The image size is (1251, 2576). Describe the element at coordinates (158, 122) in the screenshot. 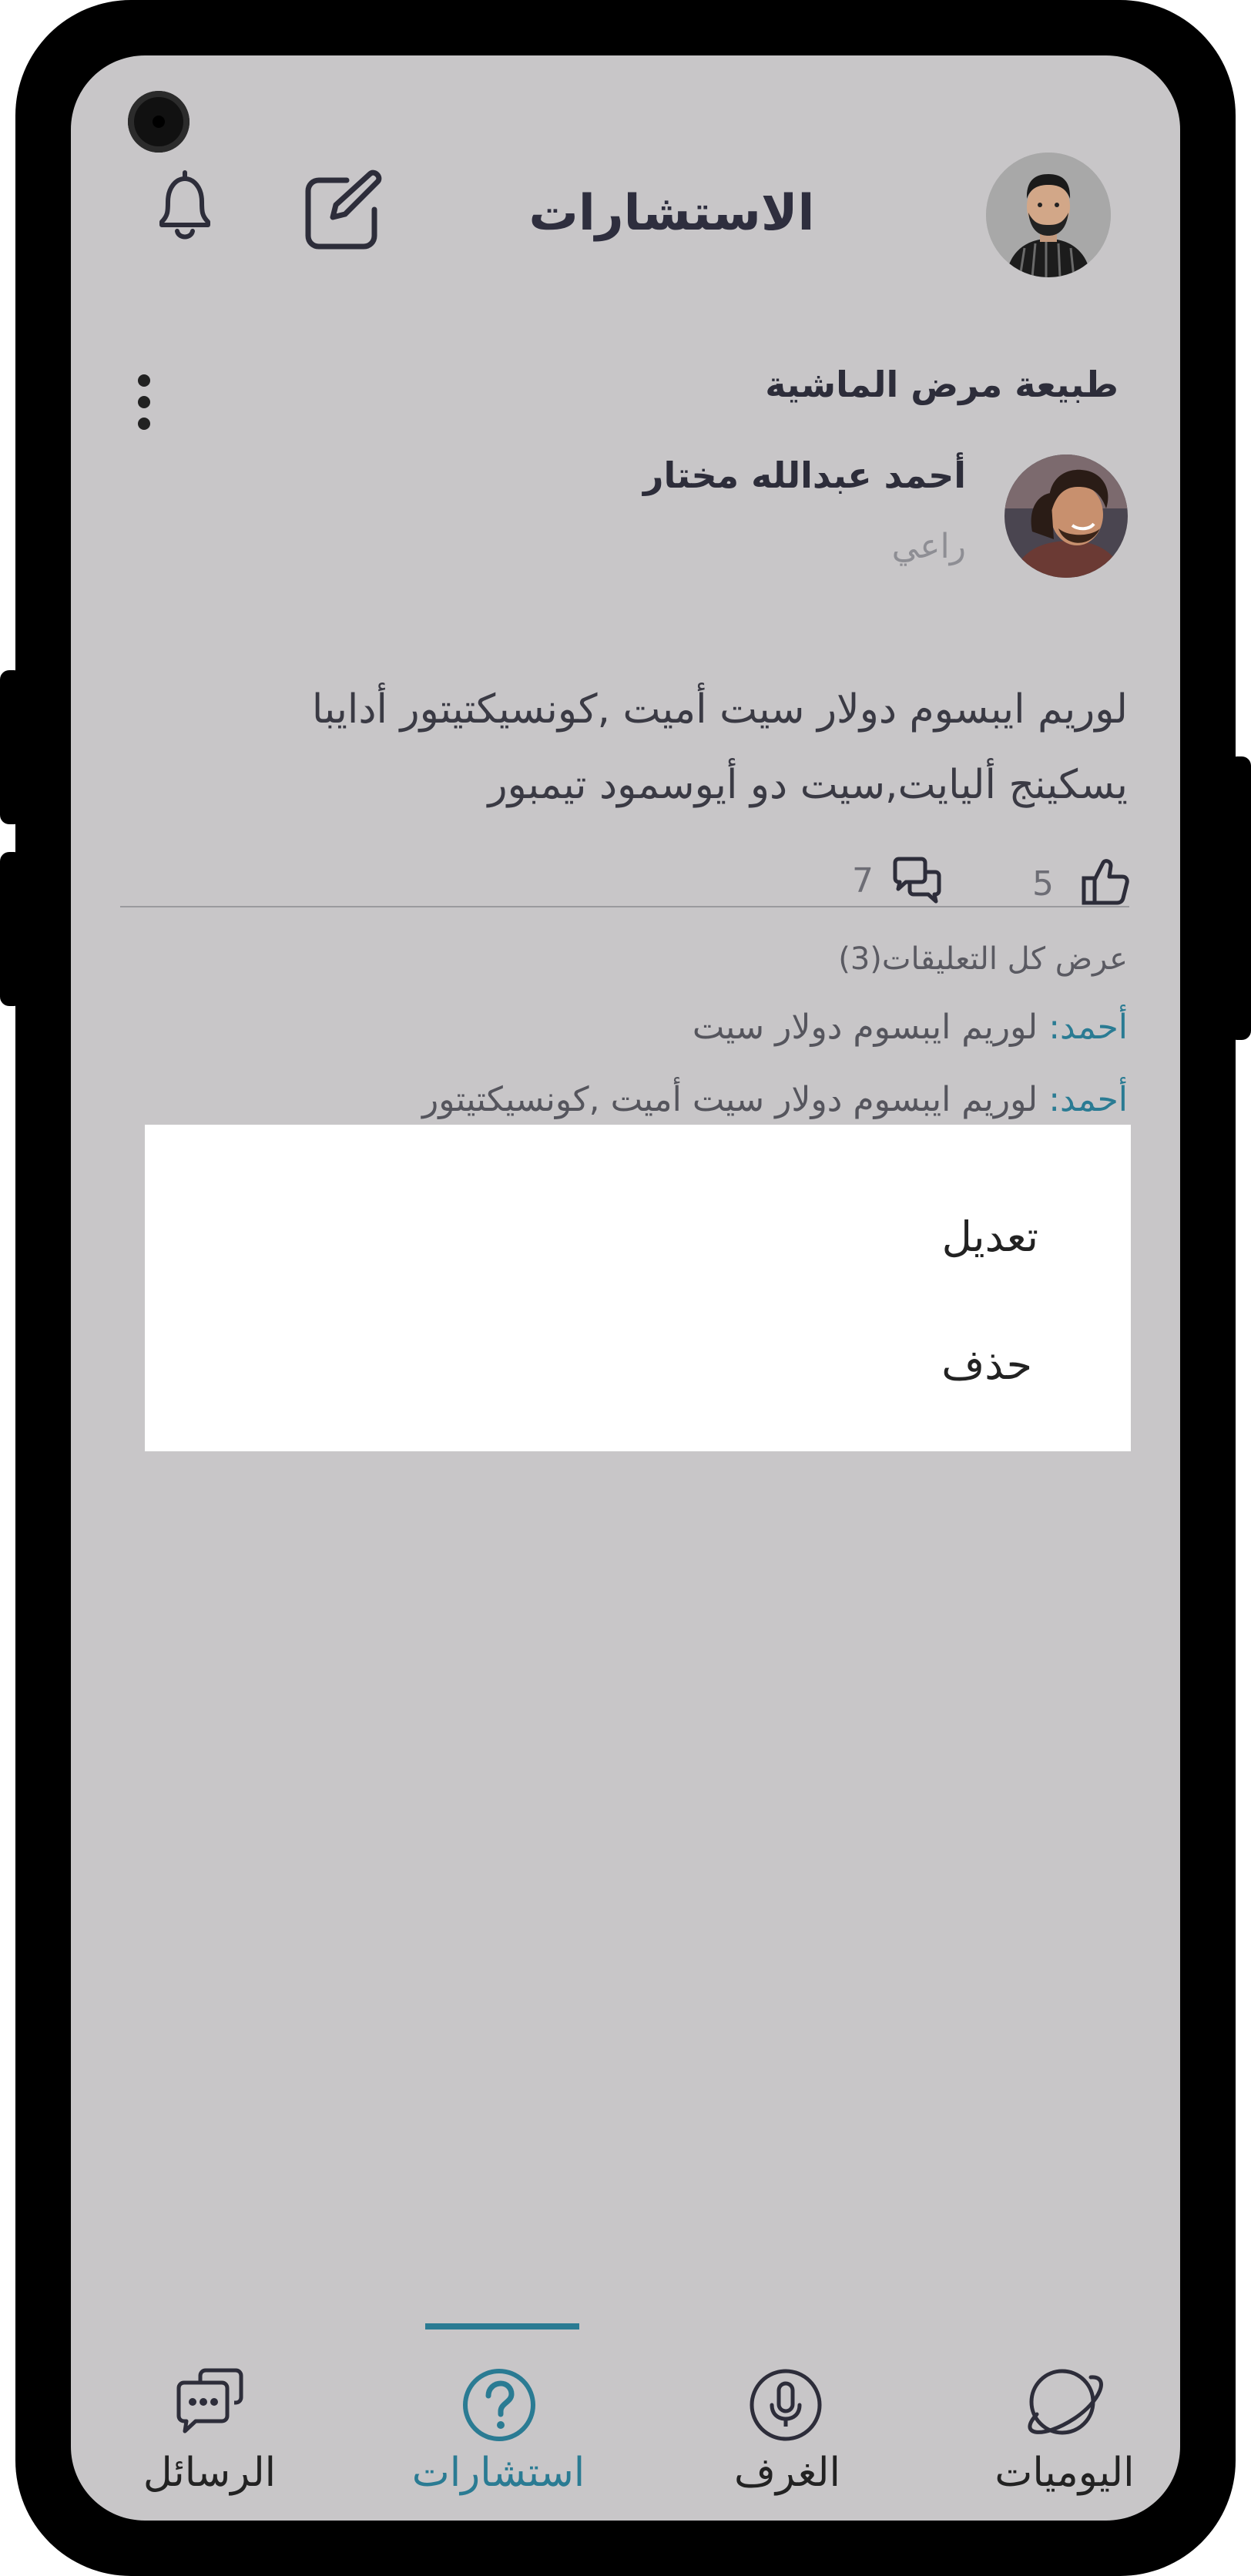

I see `front-camera` at that location.